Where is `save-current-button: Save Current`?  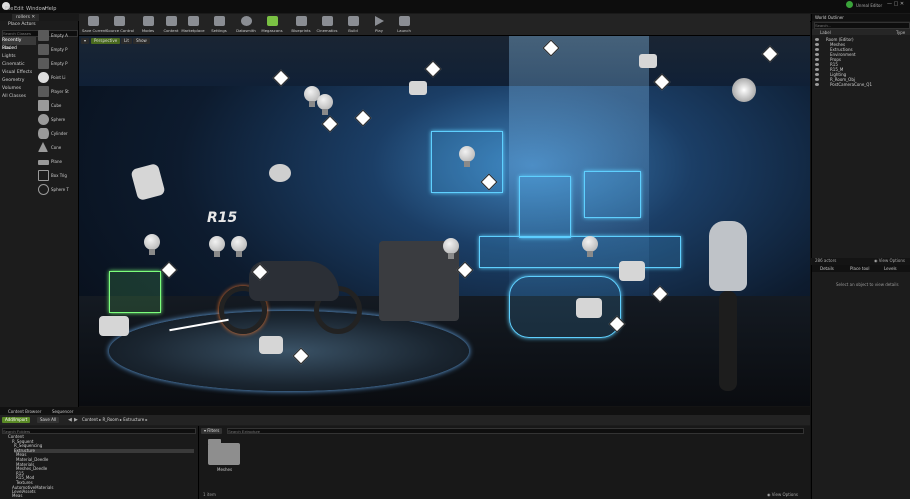 save-current-button: Save Current is located at coordinates (94, 24).